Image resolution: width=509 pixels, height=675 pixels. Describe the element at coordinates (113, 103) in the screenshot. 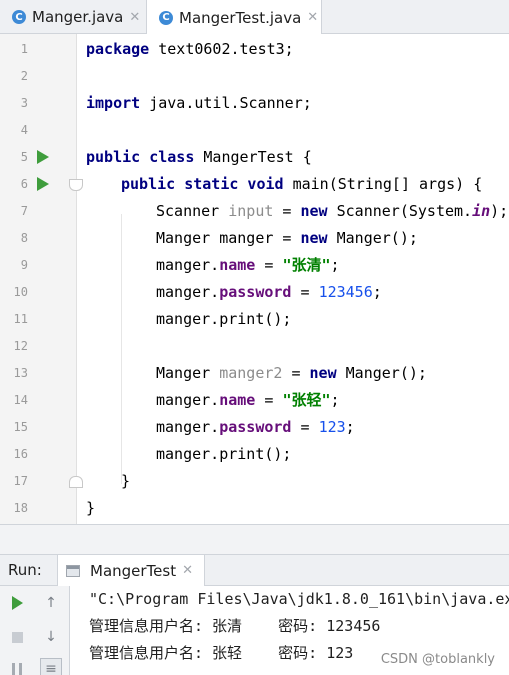

I see `keyword: import` at that location.